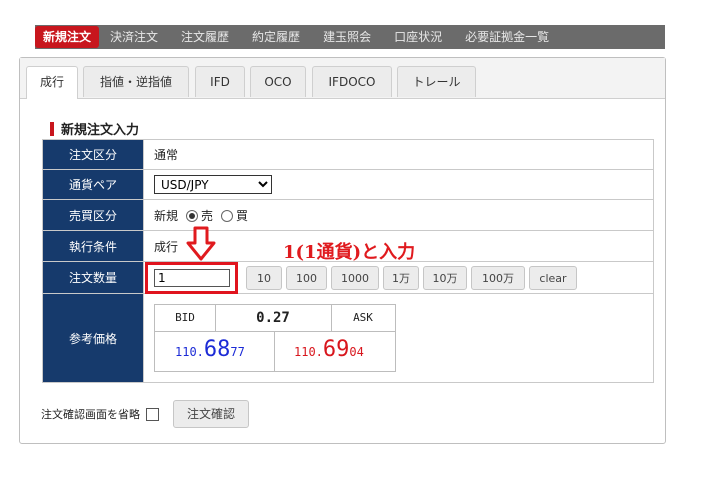  Describe the element at coordinates (52, 128) in the screenshot. I see `section-title-marker` at that location.